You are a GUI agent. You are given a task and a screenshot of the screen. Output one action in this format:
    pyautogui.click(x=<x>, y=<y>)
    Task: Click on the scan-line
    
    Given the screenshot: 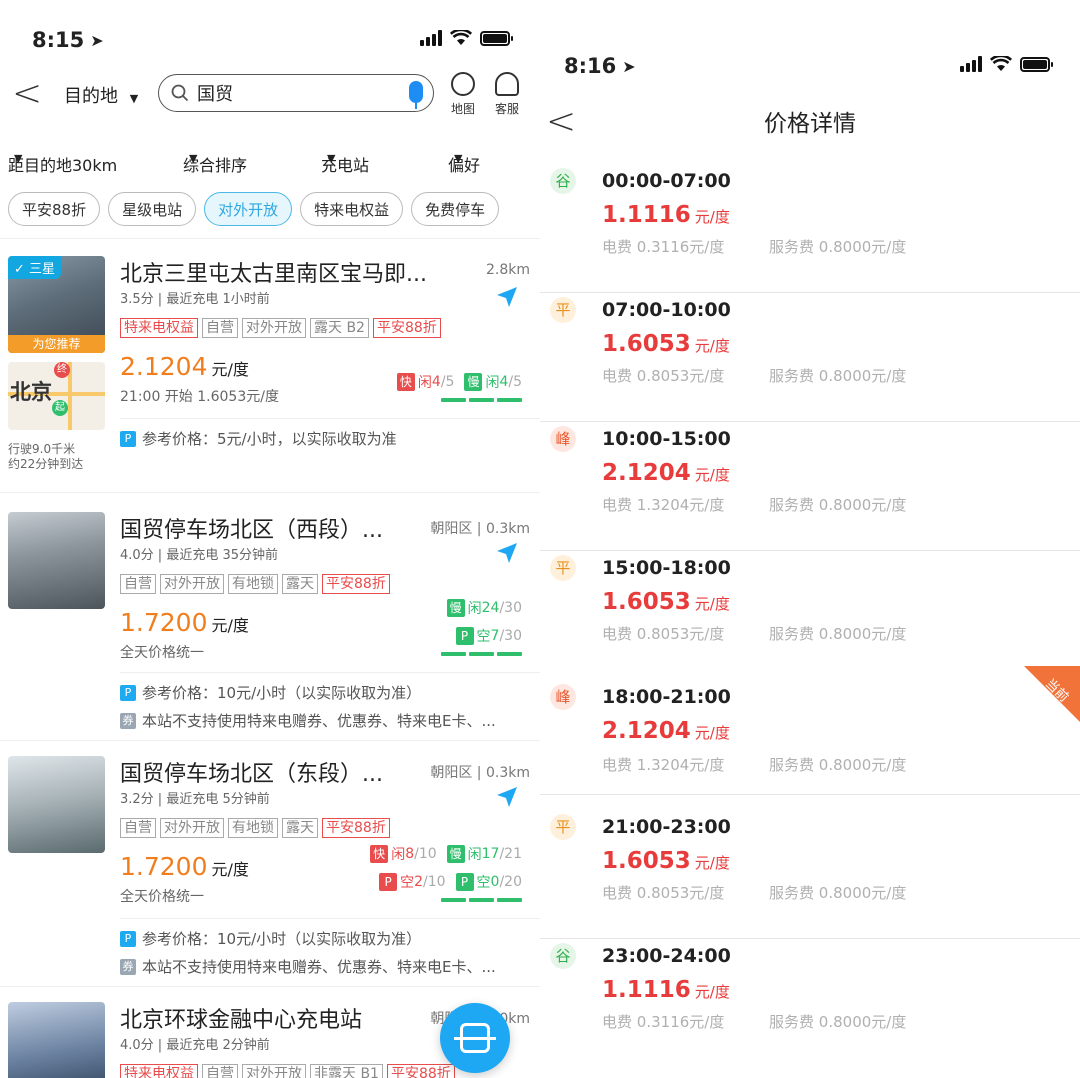 What is the action you would take?
    pyautogui.click(x=475, y=1038)
    